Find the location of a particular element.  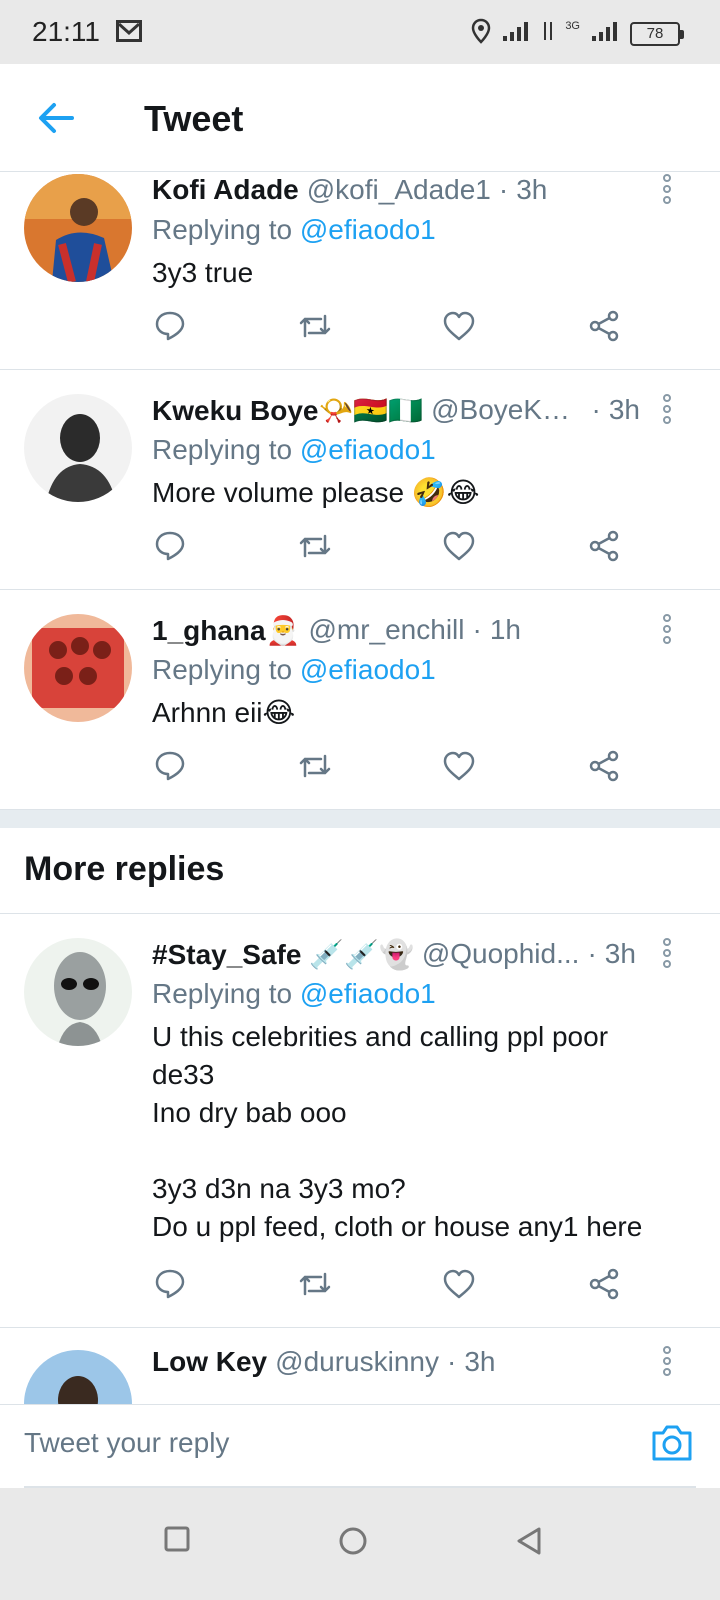

tweet-text-line: U this celebrities and calling ppl poor is located at coordinates (380, 1036).